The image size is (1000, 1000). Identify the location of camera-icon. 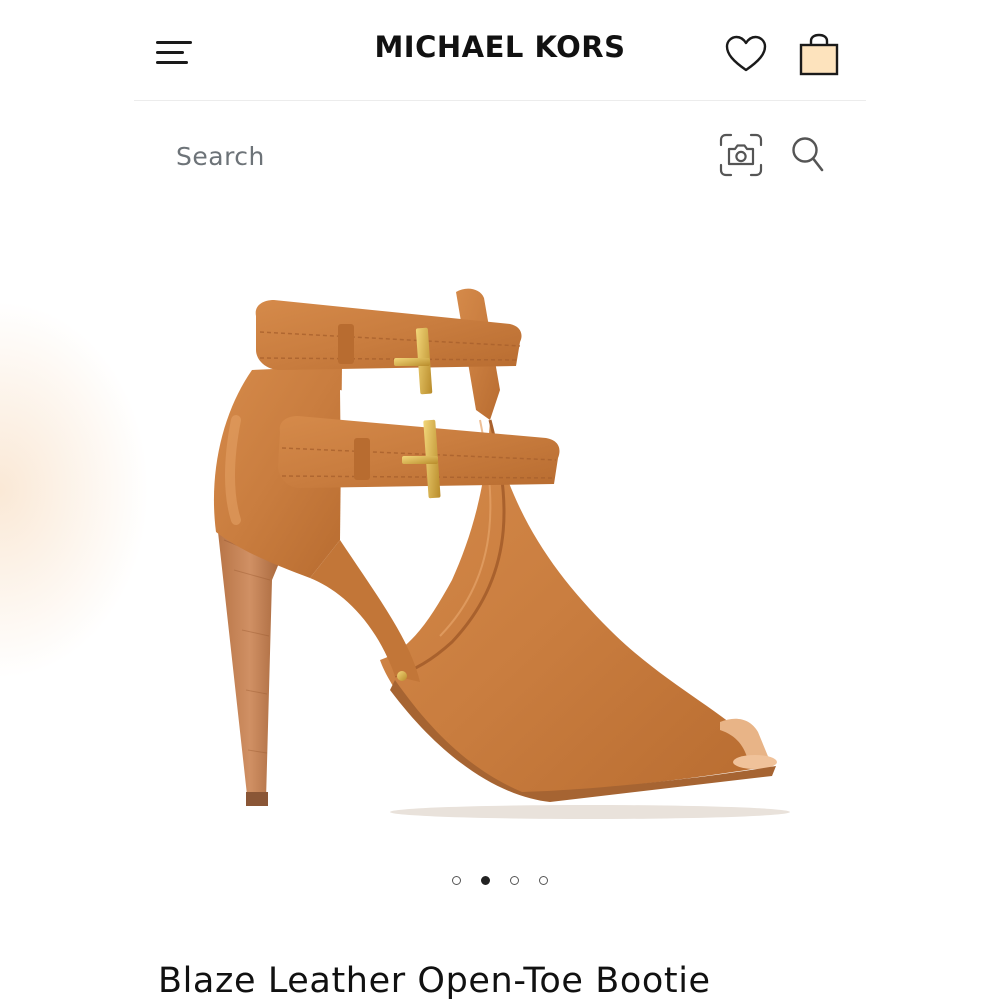
(741, 155).